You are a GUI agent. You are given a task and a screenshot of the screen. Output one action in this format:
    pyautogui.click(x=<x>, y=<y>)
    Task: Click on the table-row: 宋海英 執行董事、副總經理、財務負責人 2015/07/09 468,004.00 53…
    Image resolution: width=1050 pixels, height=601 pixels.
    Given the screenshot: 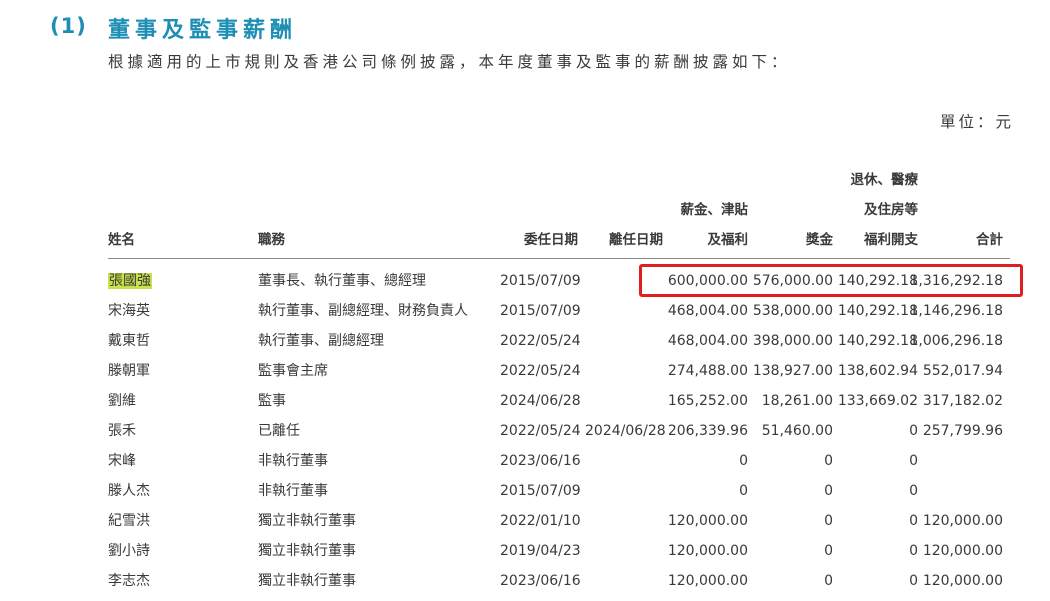 What is the action you would take?
    pyautogui.click(x=525, y=311)
    